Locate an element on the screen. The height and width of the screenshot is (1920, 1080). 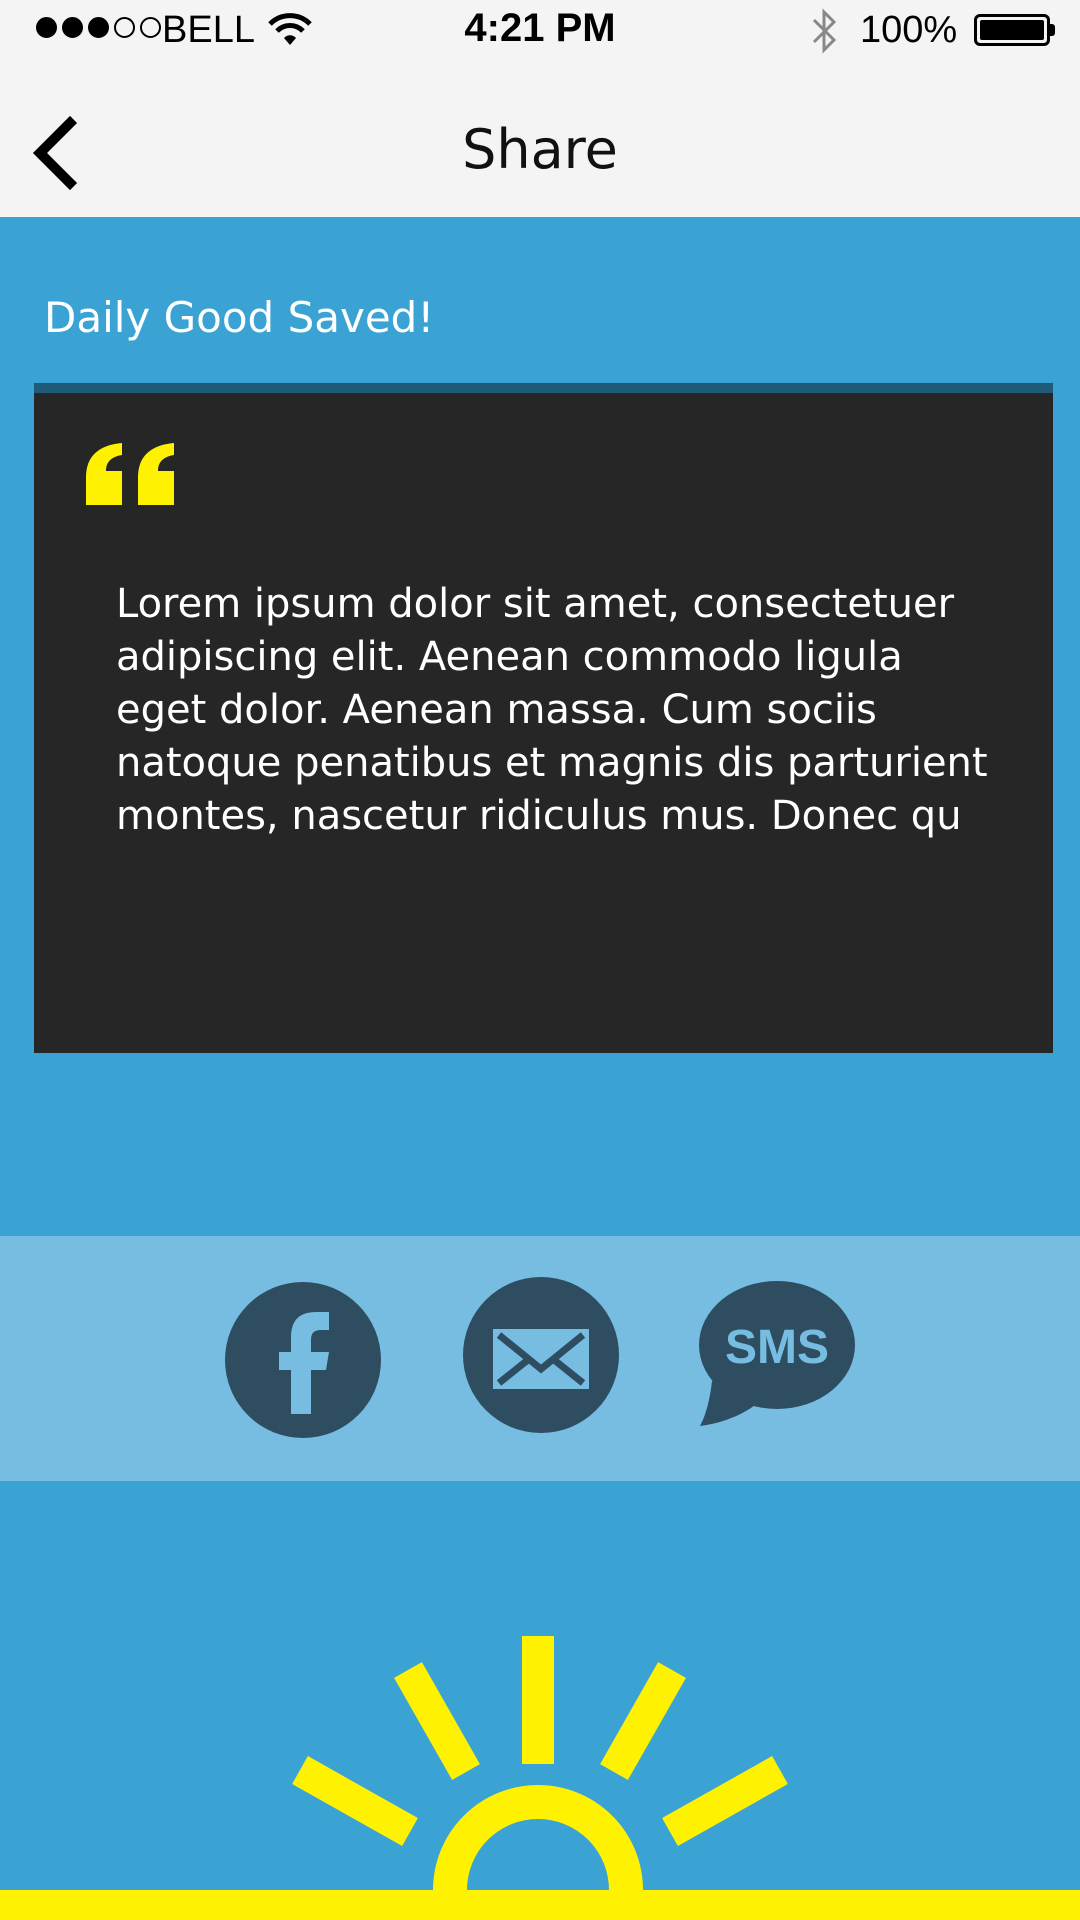
sunrise-logo-icon is located at coordinates (540, 1763).